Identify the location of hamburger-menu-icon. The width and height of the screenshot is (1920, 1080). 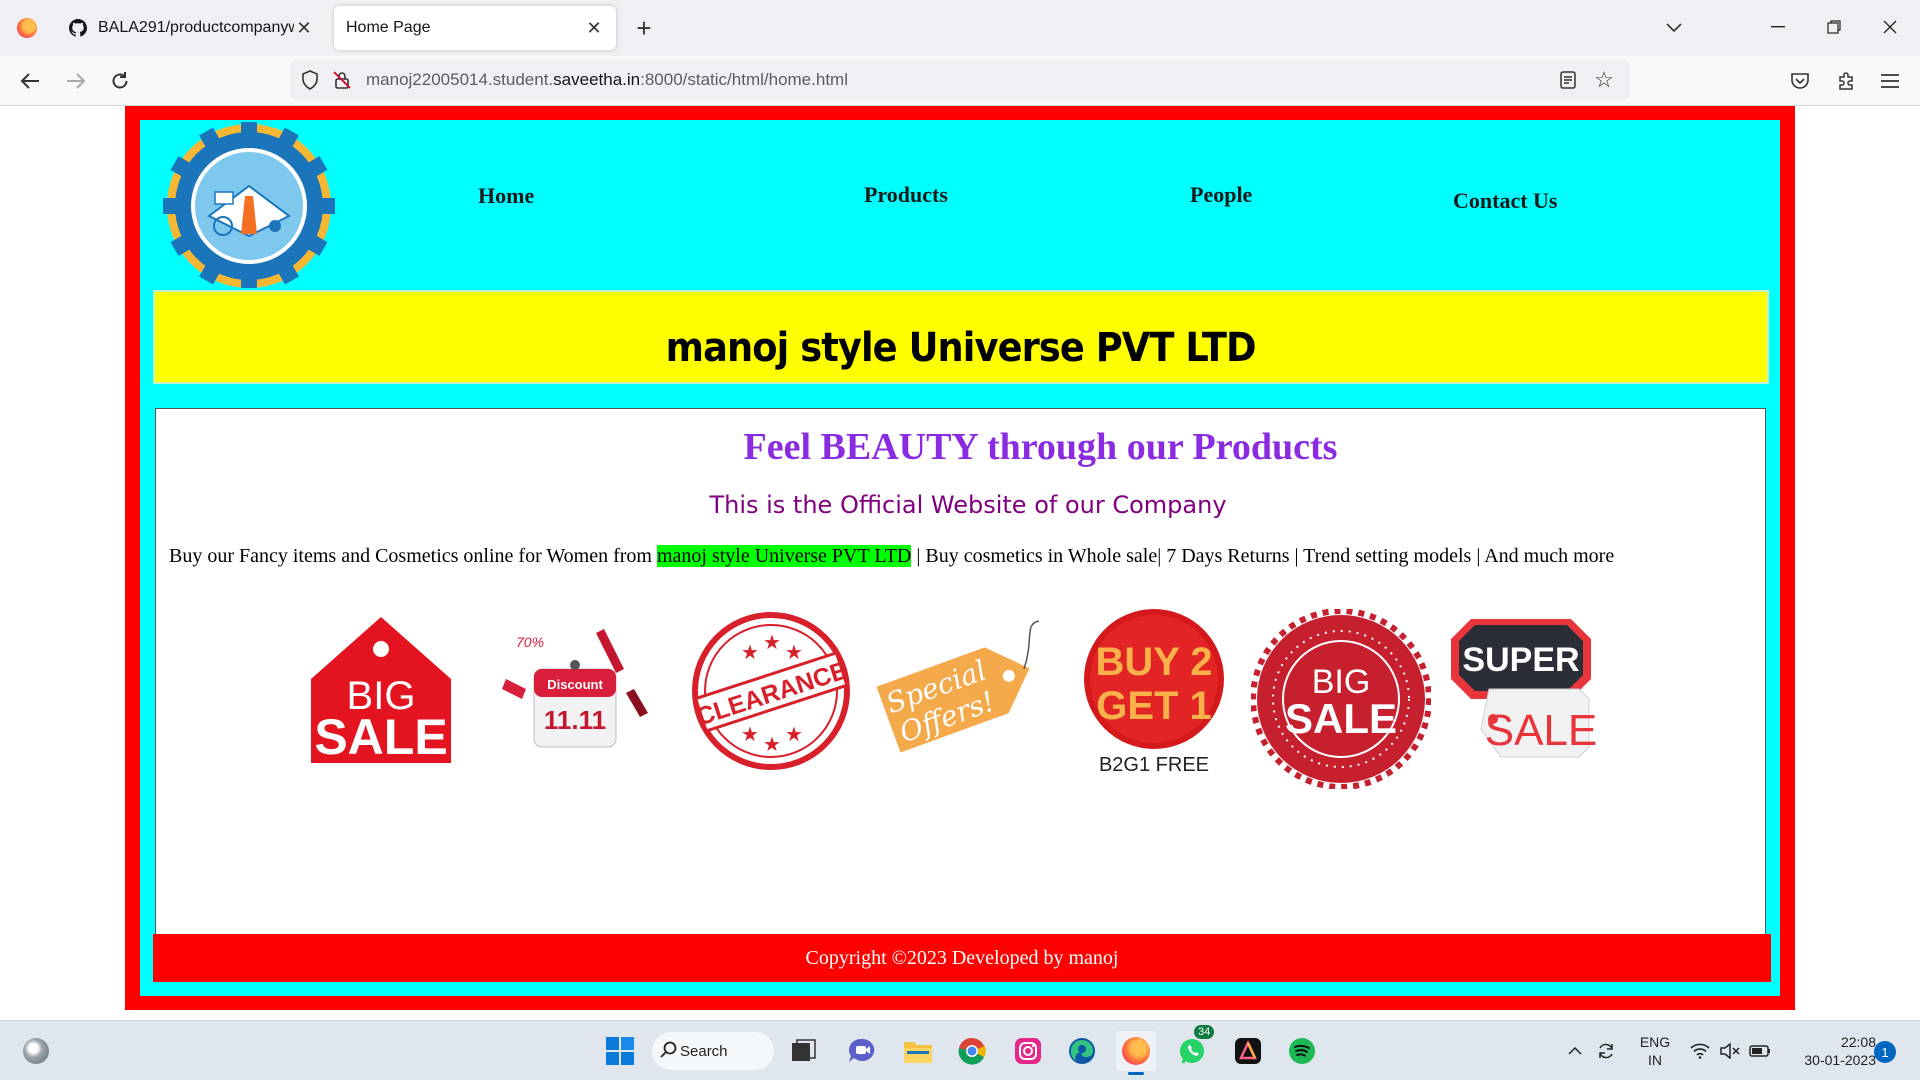
(1890, 81).